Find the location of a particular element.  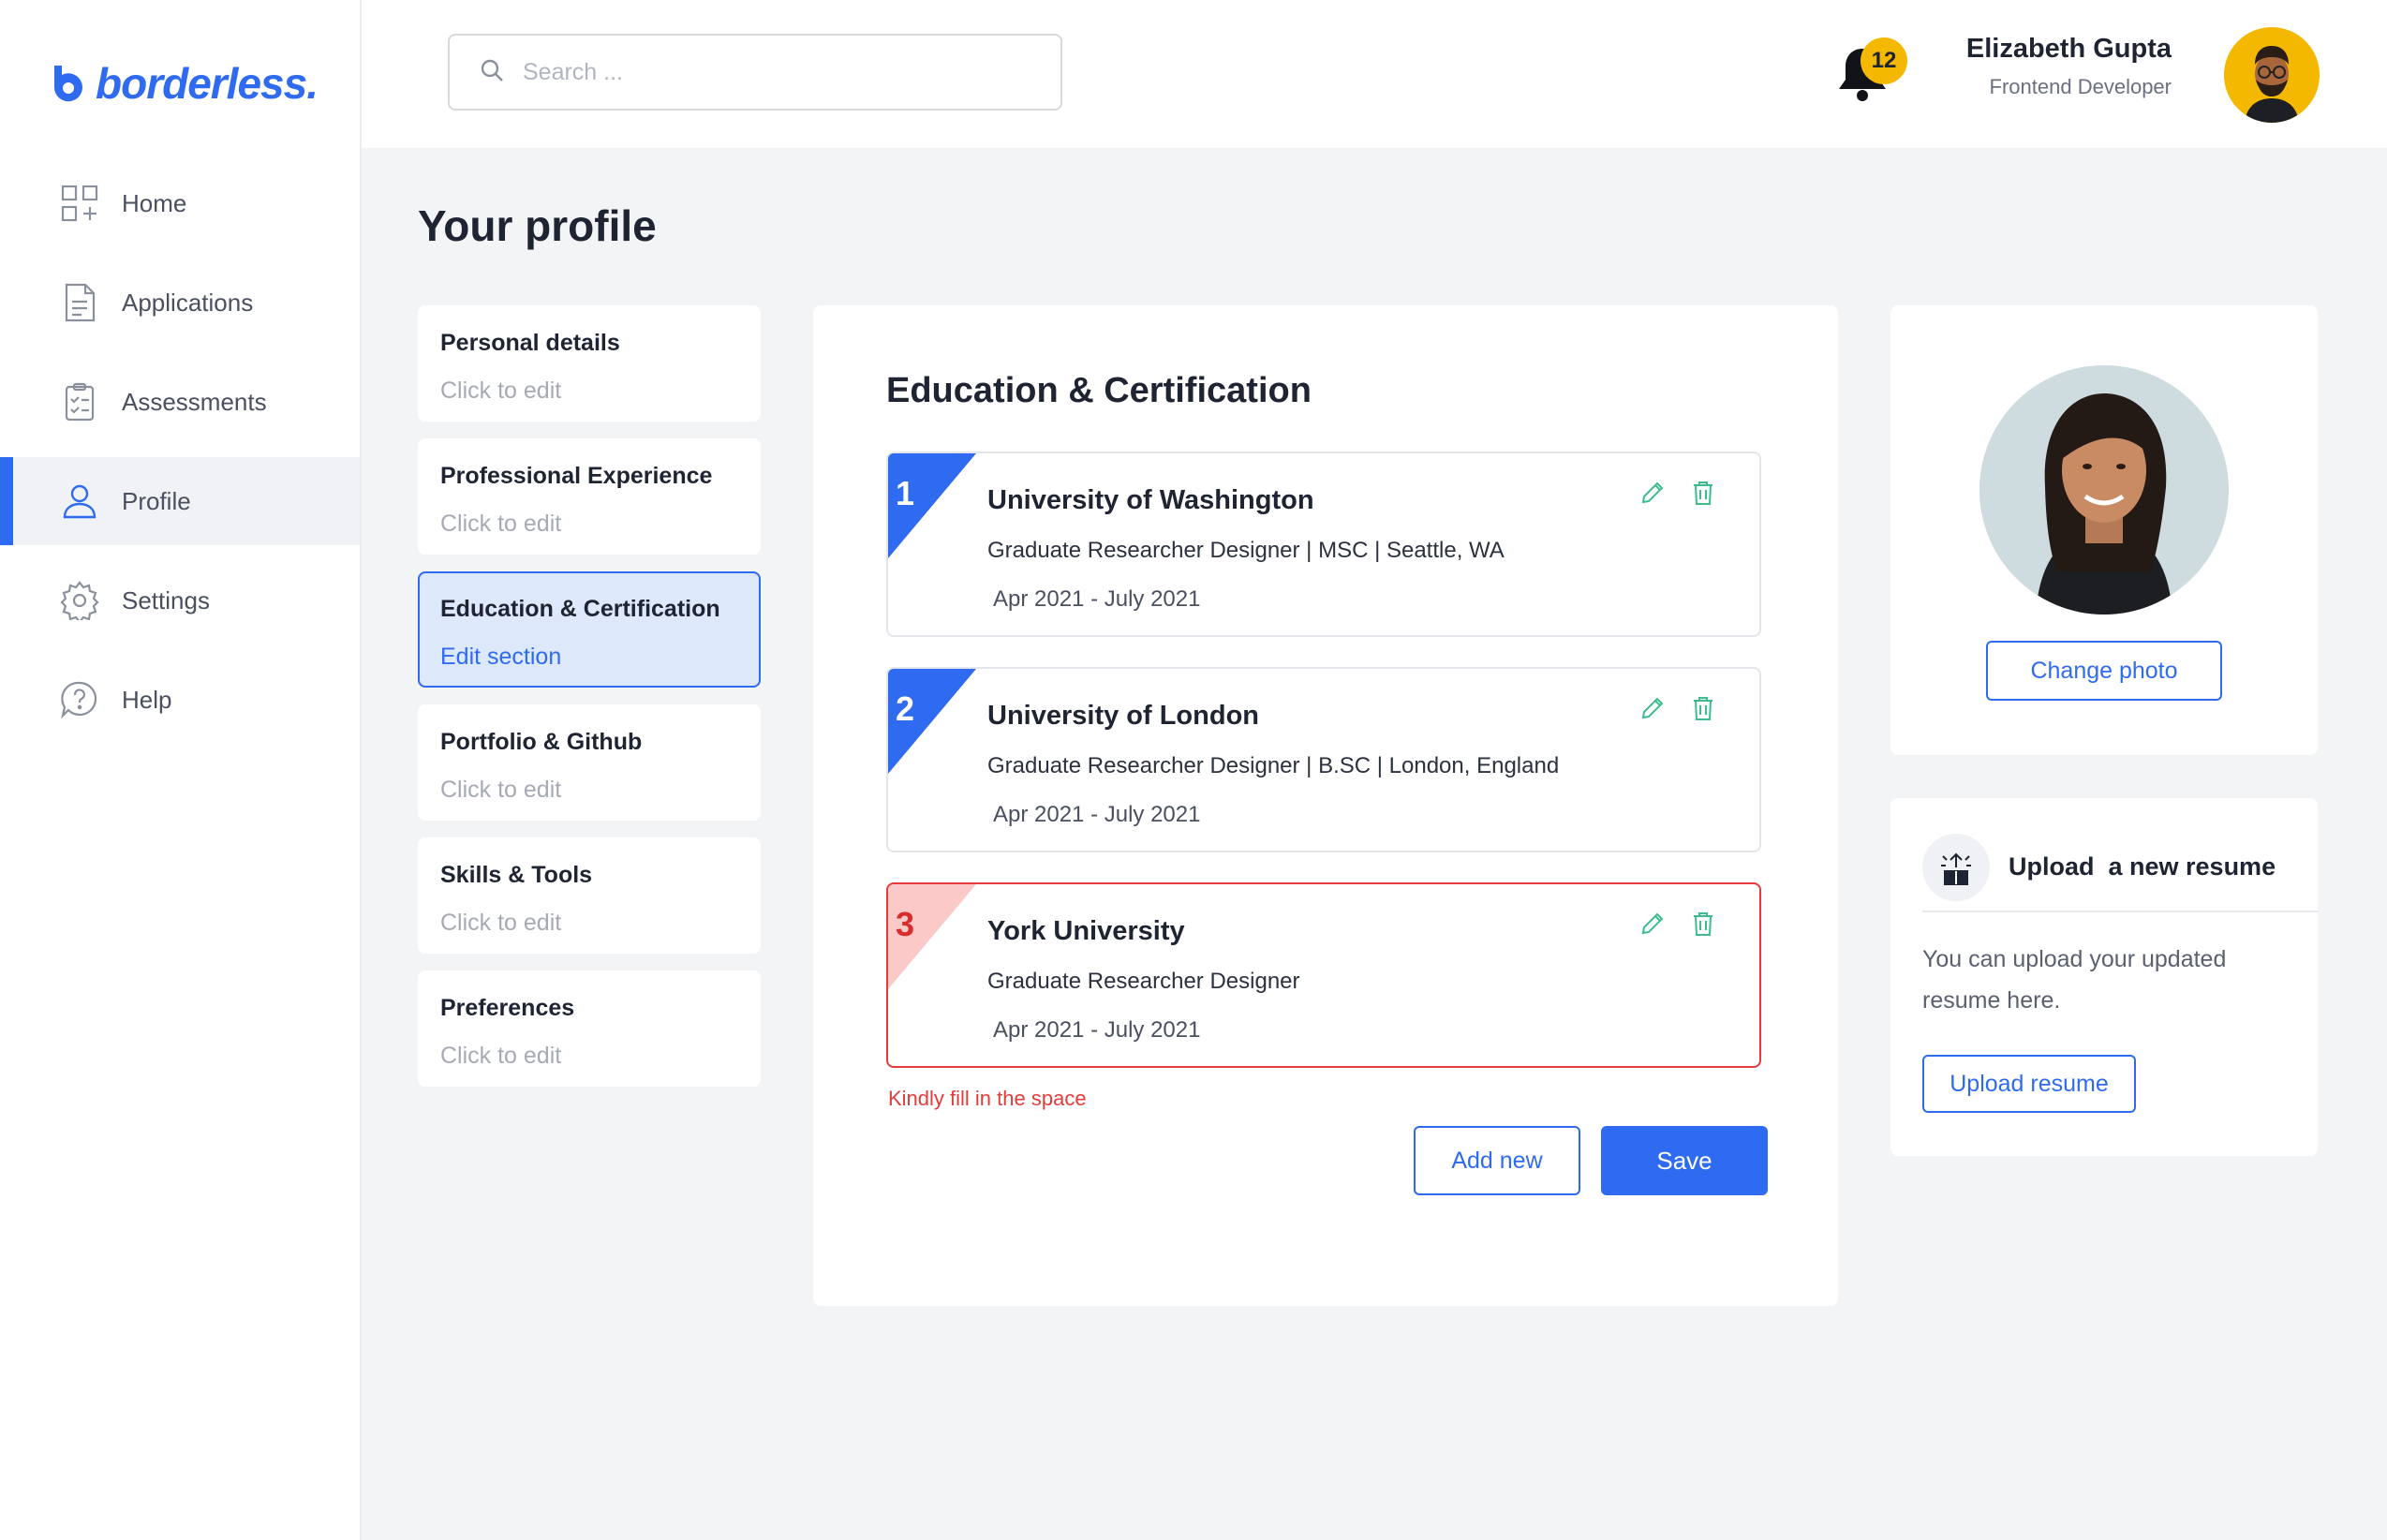

nav-item-profile: Profile is located at coordinates (180, 501).